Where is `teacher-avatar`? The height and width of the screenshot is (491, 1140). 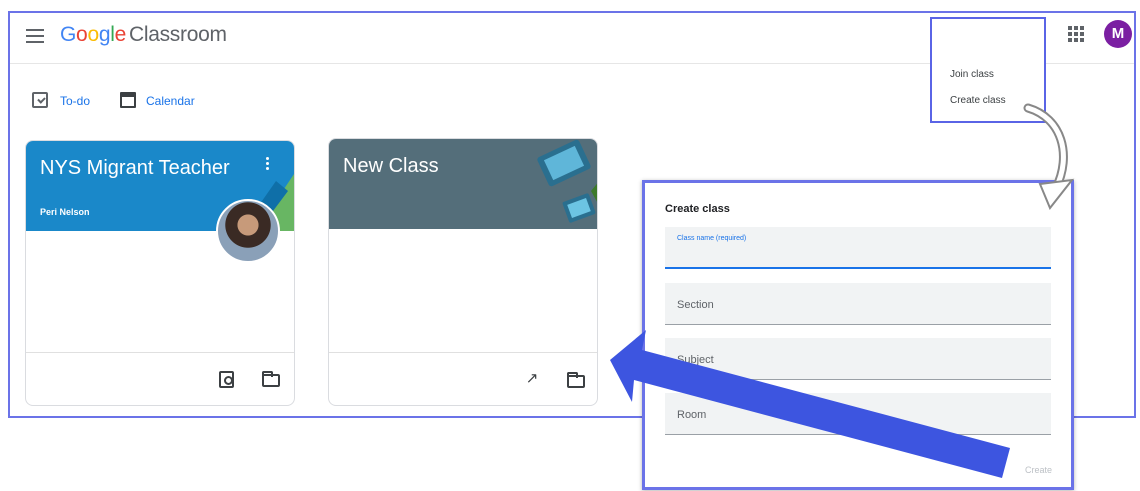
teacher-avatar is located at coordinates (248, 231).